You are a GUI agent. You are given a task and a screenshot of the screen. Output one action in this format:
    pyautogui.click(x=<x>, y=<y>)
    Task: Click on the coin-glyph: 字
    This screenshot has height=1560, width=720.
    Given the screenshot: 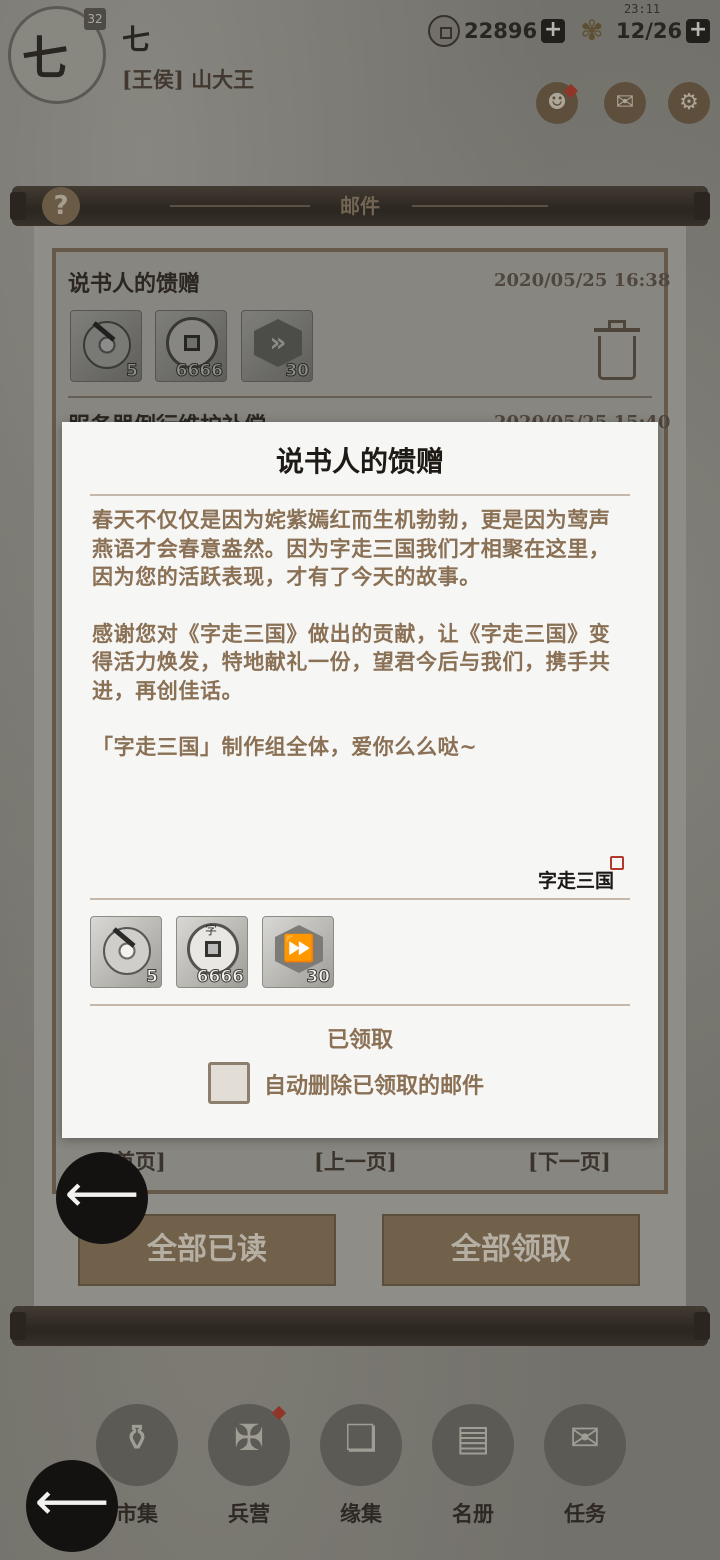 What is the action you would take?
    pyautogui.click(x=211, y=930)
    